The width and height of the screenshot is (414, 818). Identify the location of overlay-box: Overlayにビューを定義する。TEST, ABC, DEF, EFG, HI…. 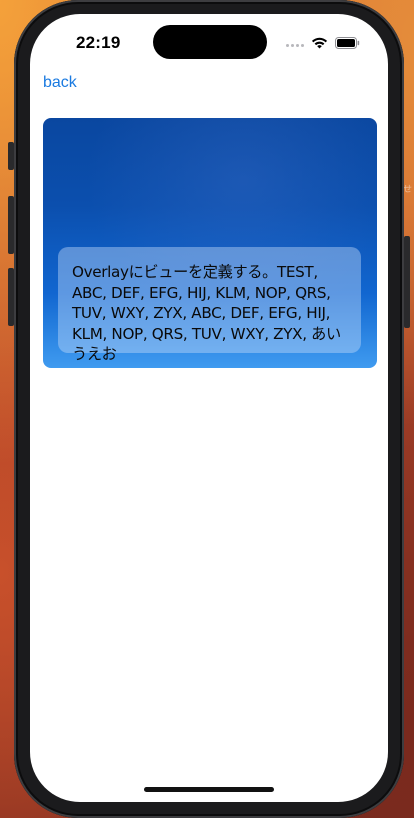
(209, 305).